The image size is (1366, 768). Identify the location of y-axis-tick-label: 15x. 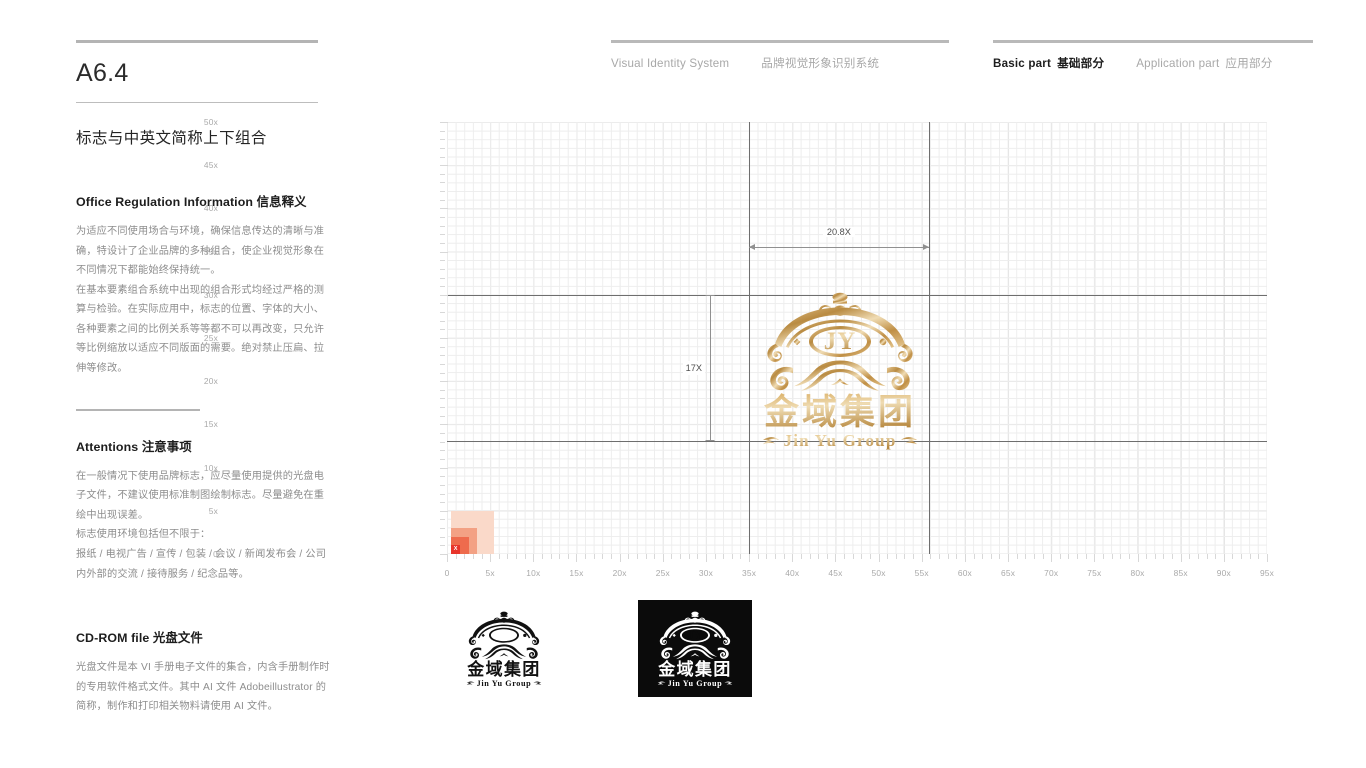
(210, 424).